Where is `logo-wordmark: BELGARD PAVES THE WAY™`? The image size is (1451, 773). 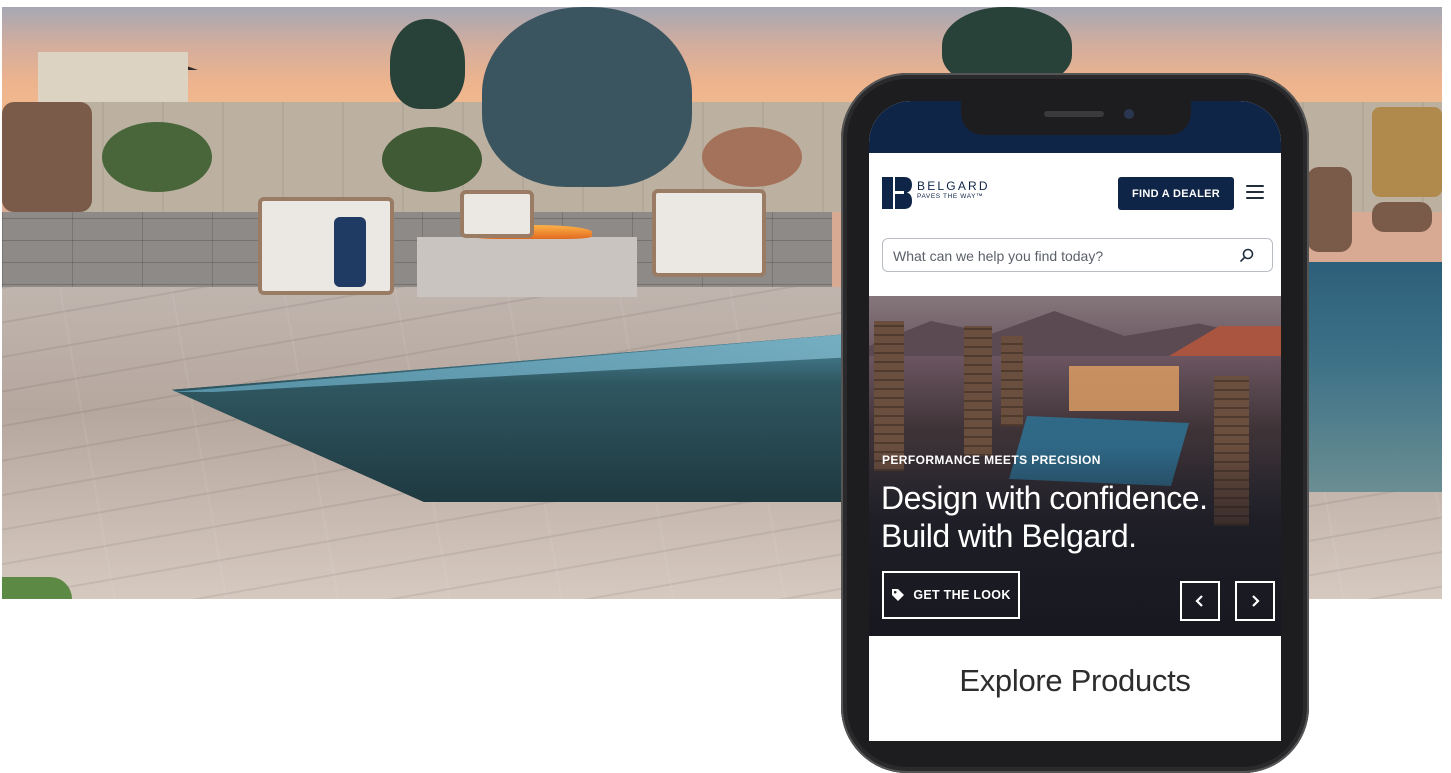 logo-wordmark: BELGARD PAVES THE WAY™ is located at coordinates (953, 190).